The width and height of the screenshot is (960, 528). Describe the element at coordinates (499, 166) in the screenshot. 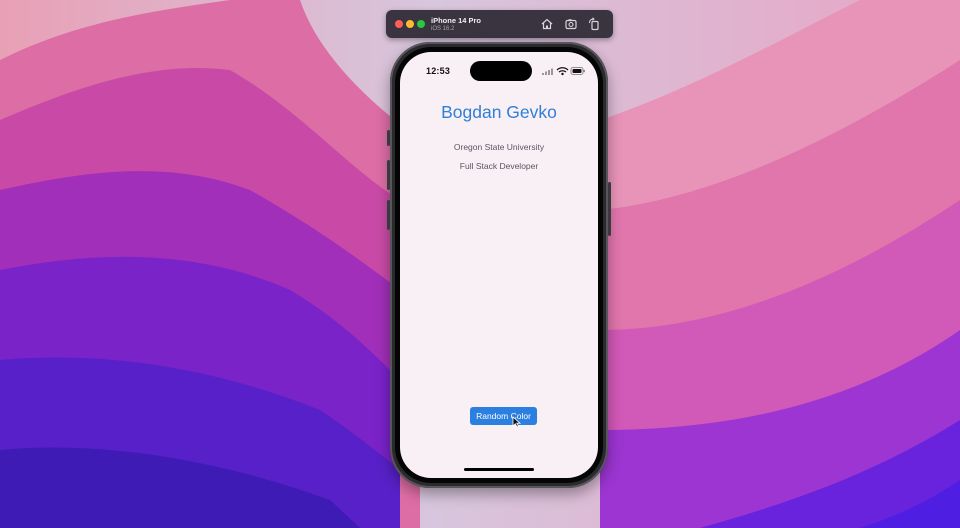

I see `profile-role: Full Stack Developer` at that location.